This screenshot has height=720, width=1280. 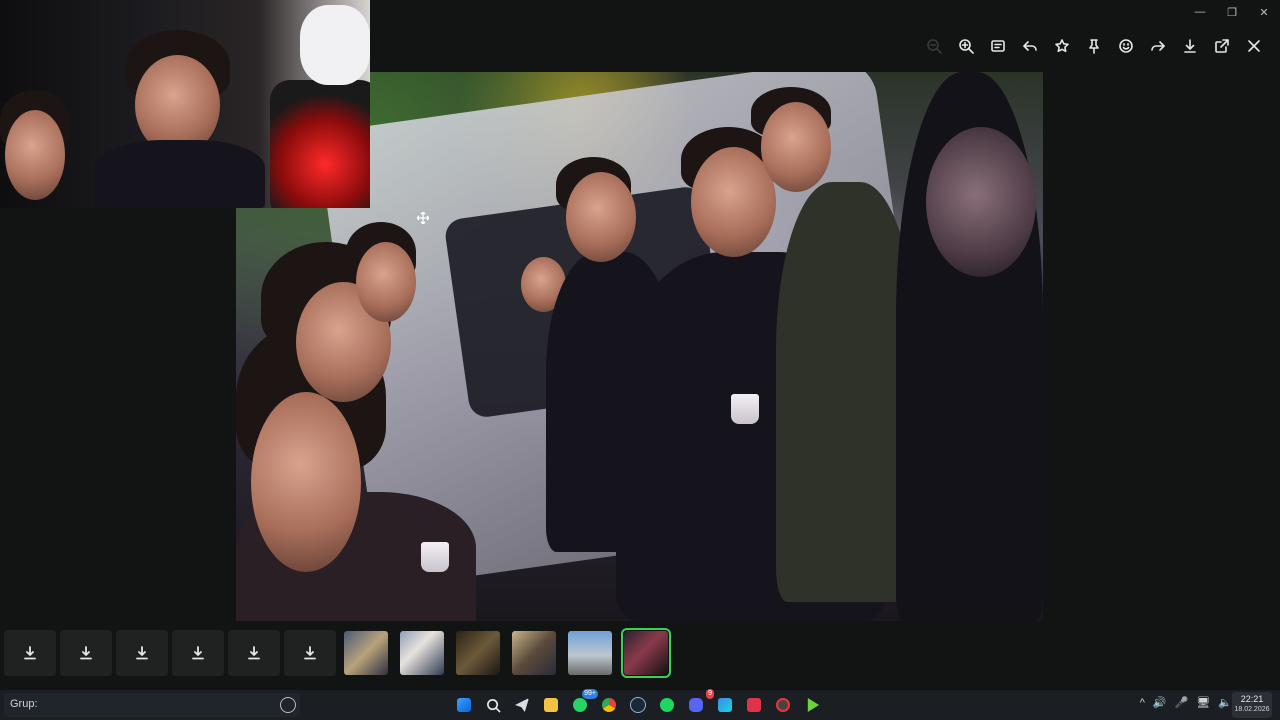 What do you see at coordinates (1160, 702) in the screenshot?
I see `volume-icon: 🔊` at bounding box center [1160, 702].